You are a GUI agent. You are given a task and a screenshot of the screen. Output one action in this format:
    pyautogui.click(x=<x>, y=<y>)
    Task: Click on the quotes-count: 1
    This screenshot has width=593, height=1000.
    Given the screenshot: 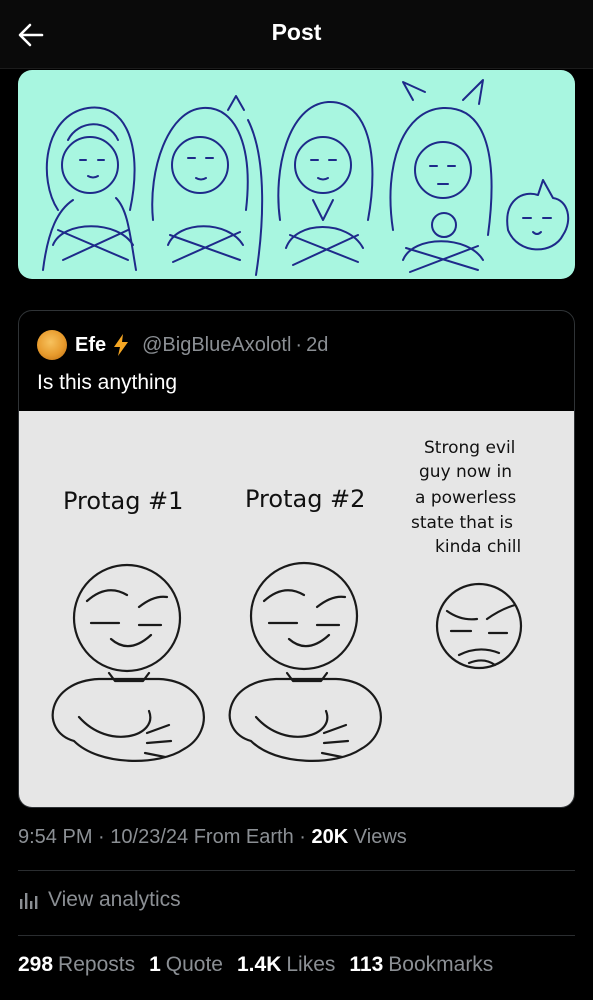 What is the action you would take?
    pyautogui.click(x=155, y=964)
    